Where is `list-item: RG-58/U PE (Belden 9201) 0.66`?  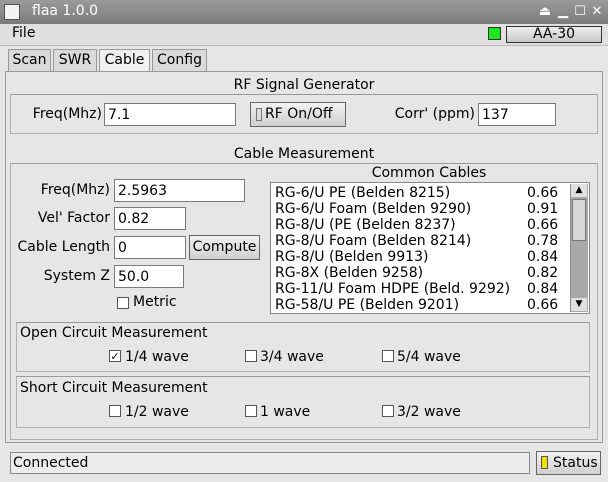
list-item: RG-58/U PE (Belden 9201) 0.66 is located at coordinates (425, 305).